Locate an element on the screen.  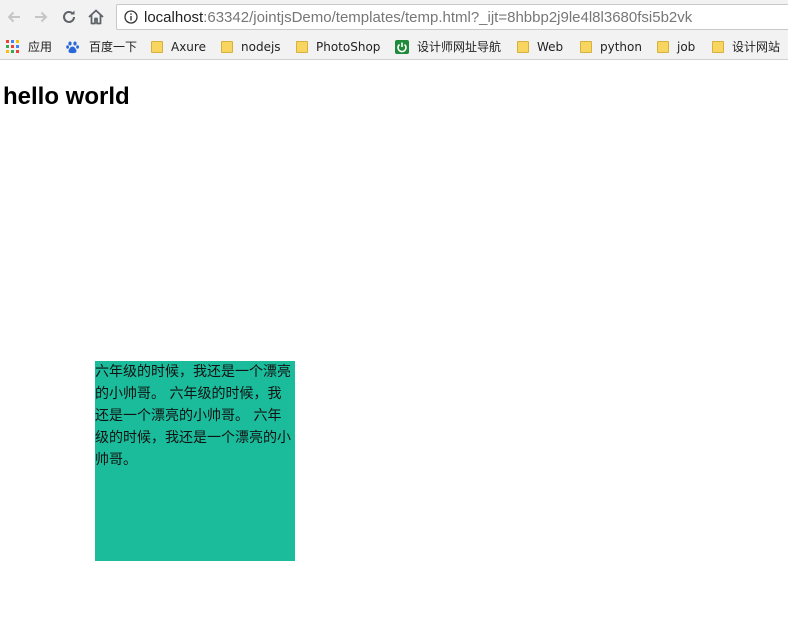
page-title: hello world is located at coordinates (66, 96).